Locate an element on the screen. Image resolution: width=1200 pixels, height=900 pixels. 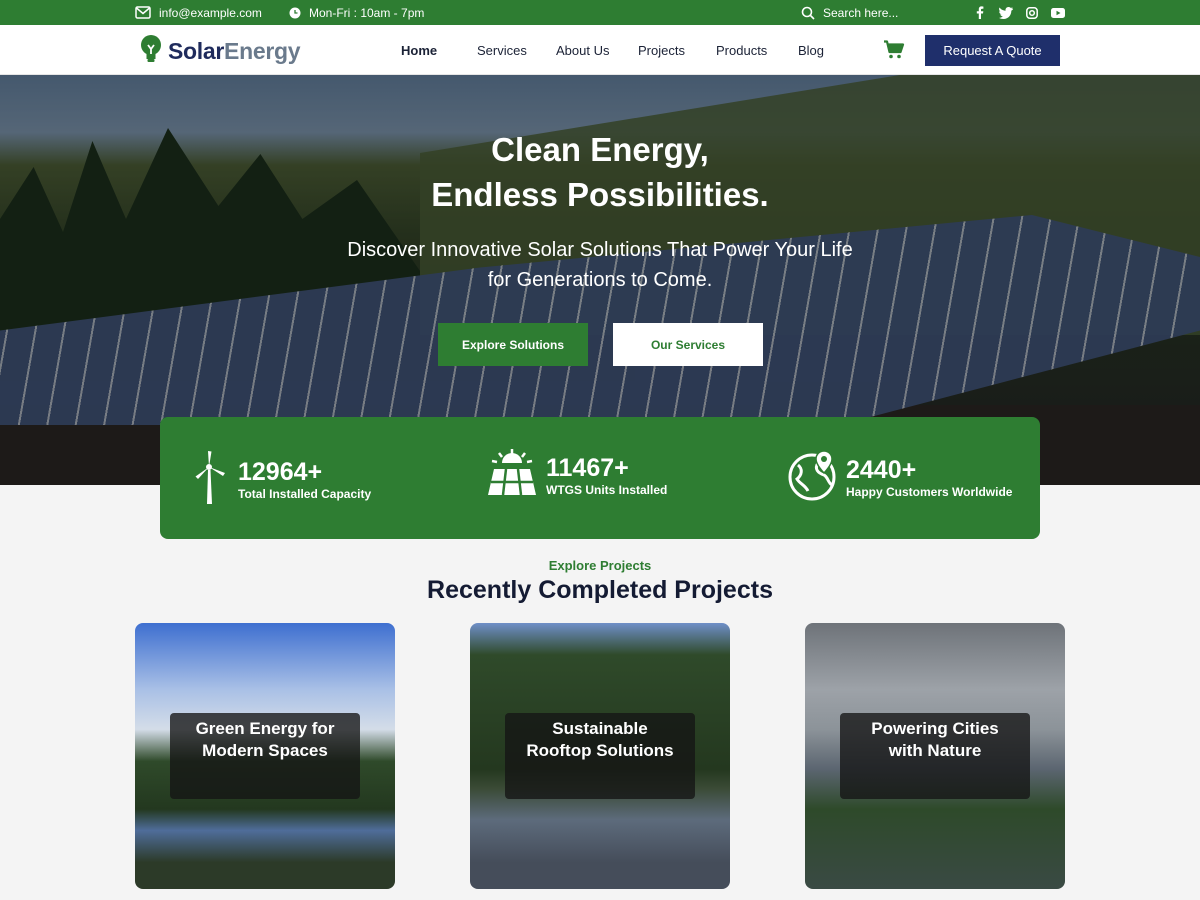
stat-happy-customers: 2440+ Happy Customers Worldwide is located at coordinates (900, 477).